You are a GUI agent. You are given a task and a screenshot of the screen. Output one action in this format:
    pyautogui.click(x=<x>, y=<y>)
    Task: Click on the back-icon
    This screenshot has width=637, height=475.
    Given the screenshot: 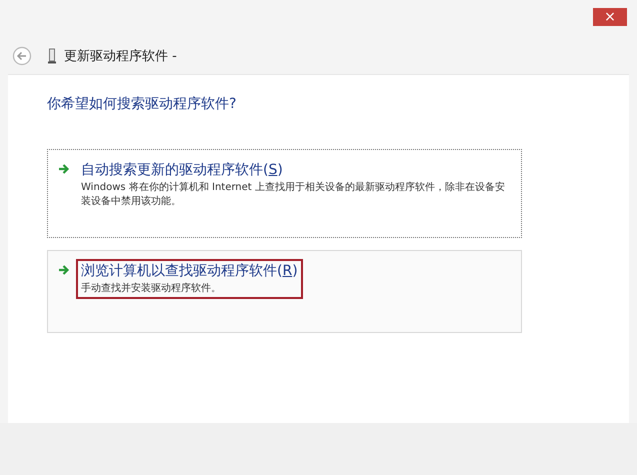 What is the action you would take?
    pyautogui.click(x=22, y=56)
    